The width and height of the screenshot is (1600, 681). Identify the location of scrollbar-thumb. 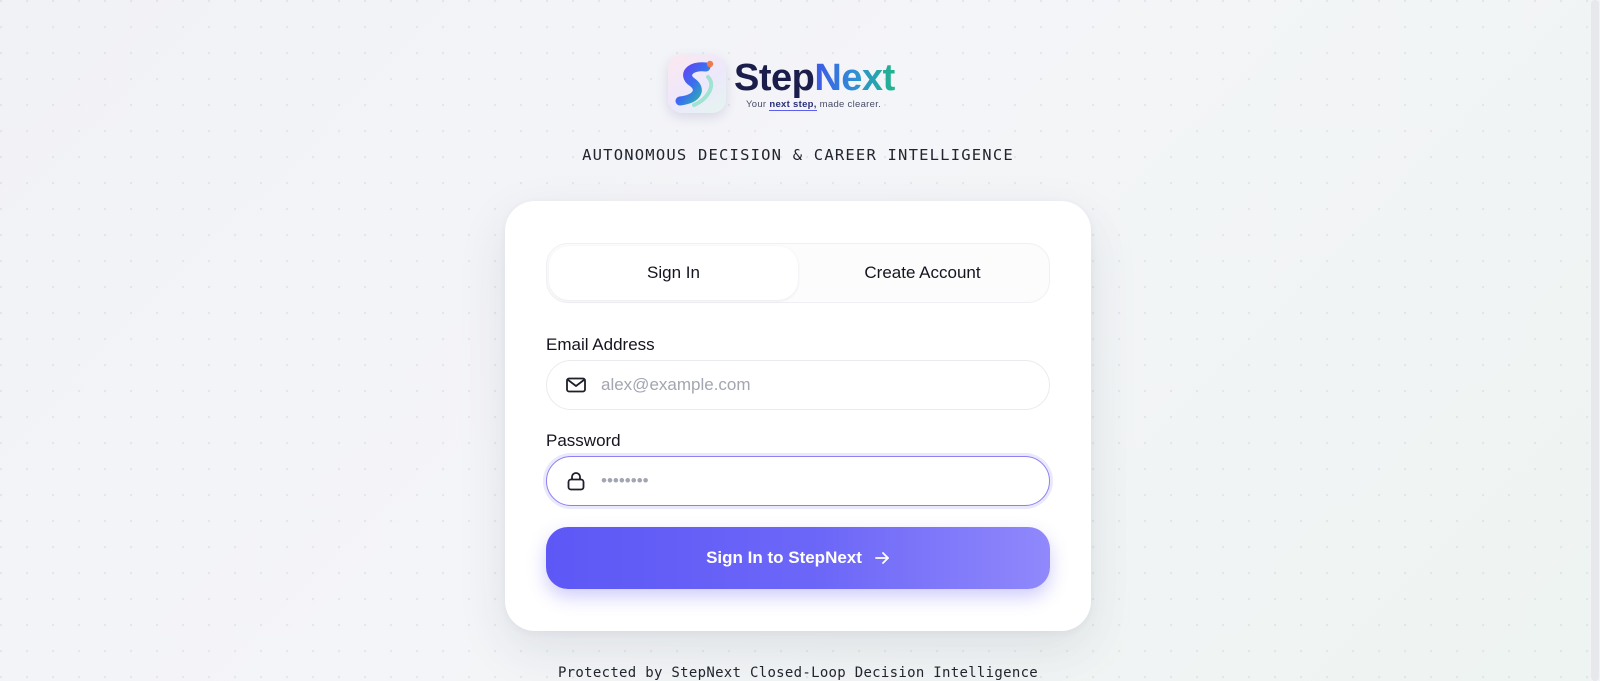
(1595, 340).